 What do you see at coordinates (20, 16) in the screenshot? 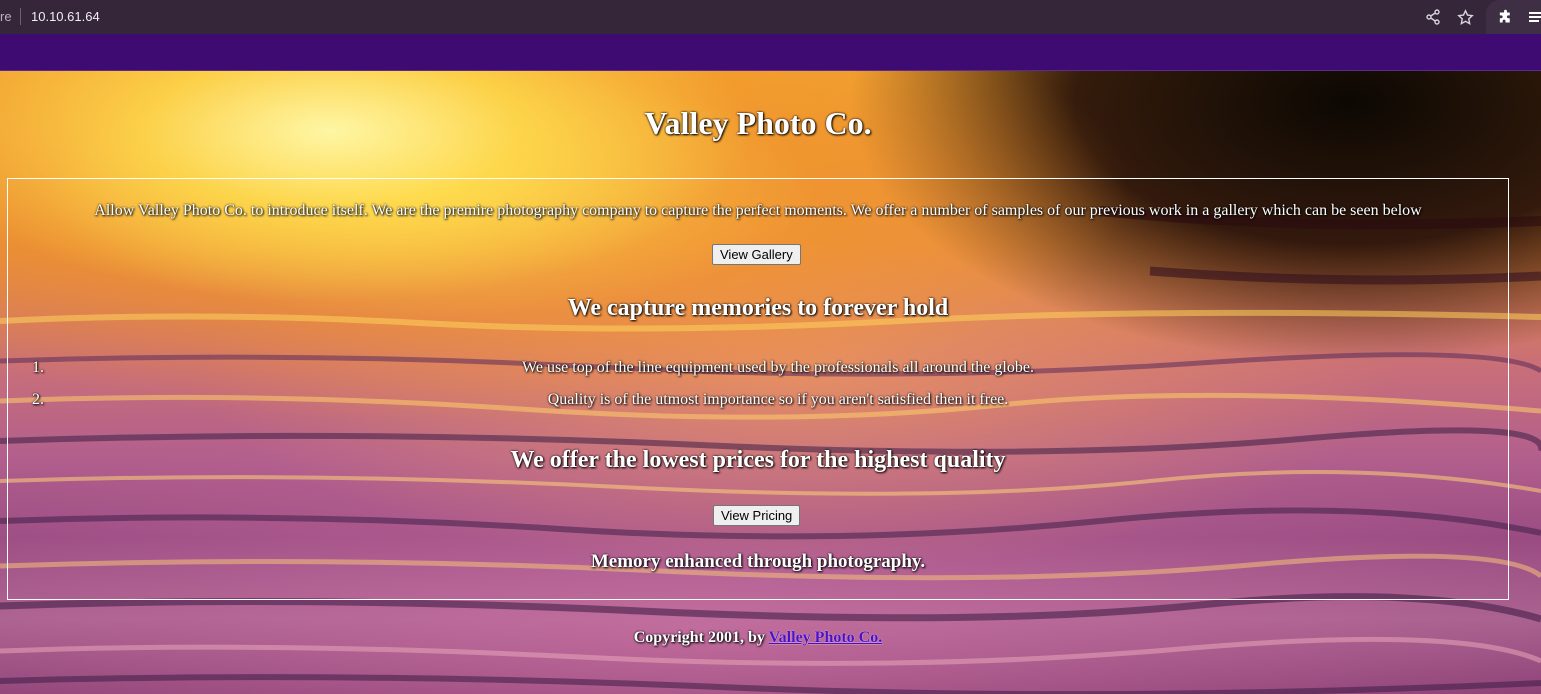
I see `url-separator` at bounding box center [20, 16].